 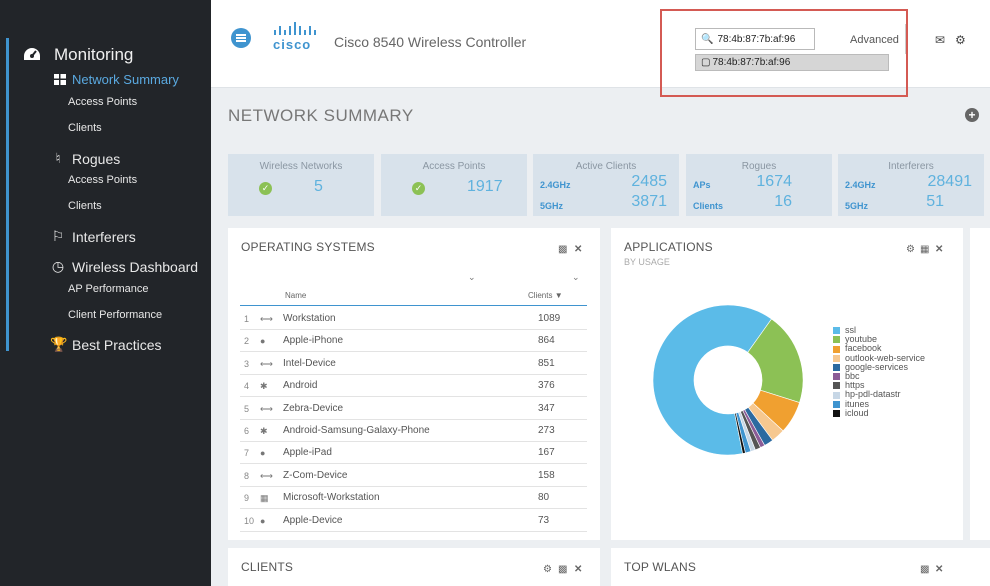 I want to click on table-row: 9 ▦ Microsoft-Workstation 80, so click(x=413, y=498).